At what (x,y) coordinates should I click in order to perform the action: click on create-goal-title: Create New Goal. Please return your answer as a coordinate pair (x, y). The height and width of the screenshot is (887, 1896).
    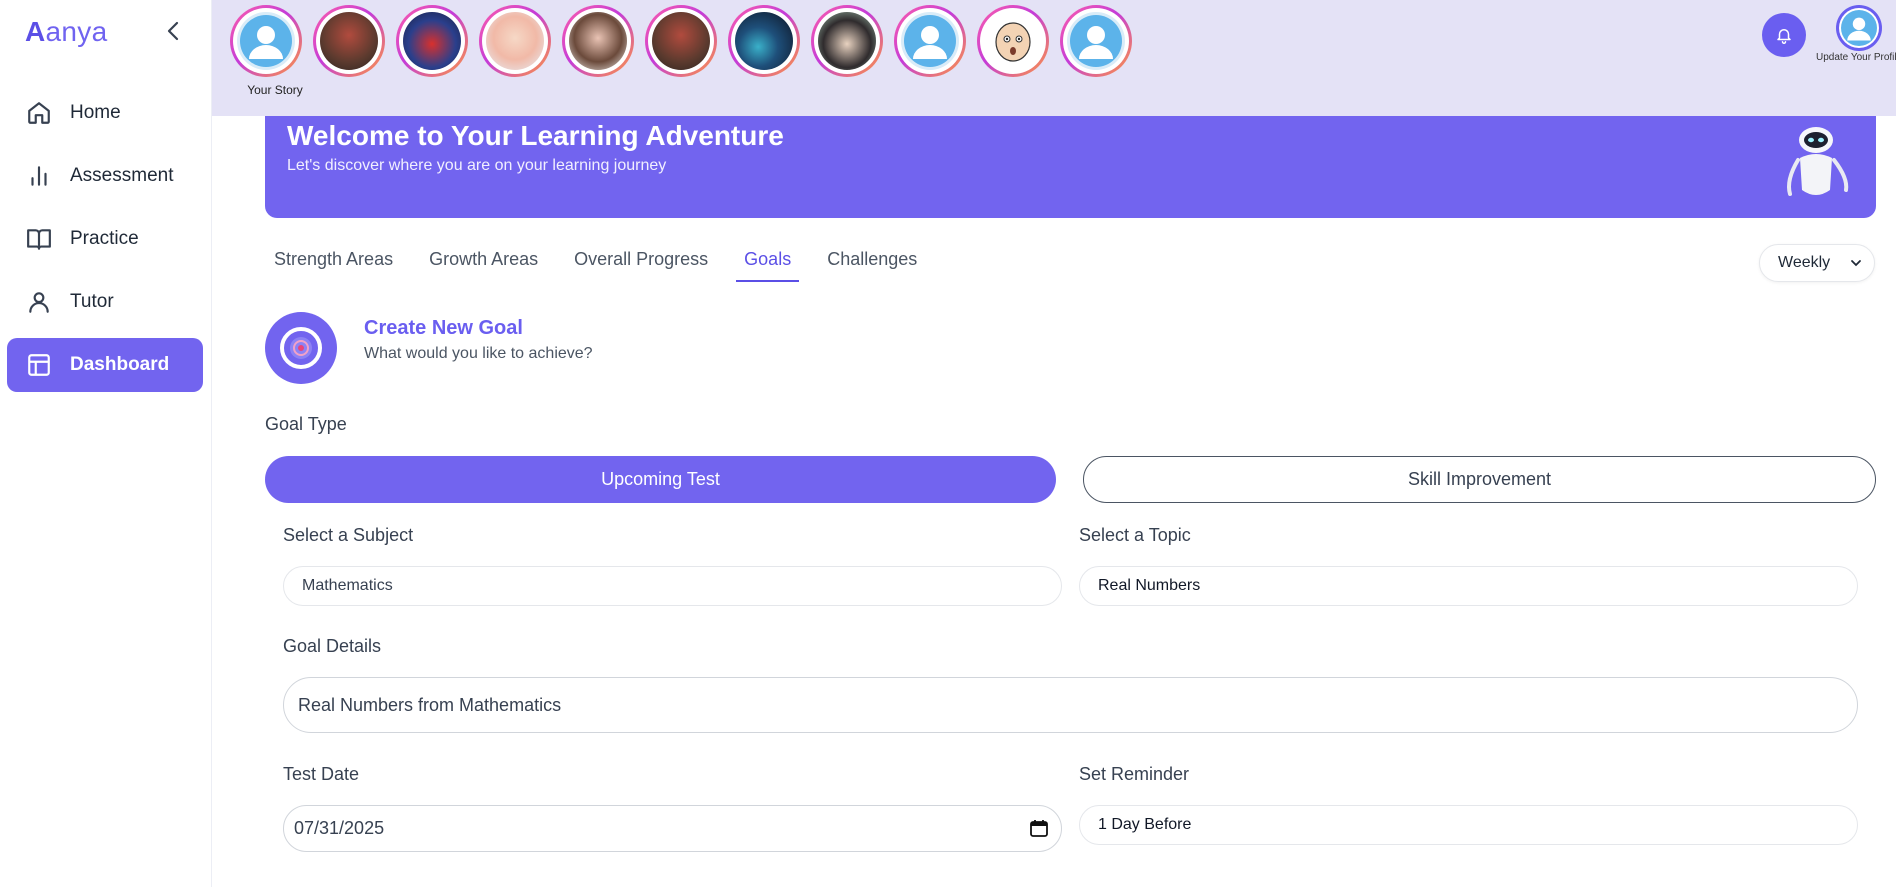
    Looking at the image, I should click on (443, 328).